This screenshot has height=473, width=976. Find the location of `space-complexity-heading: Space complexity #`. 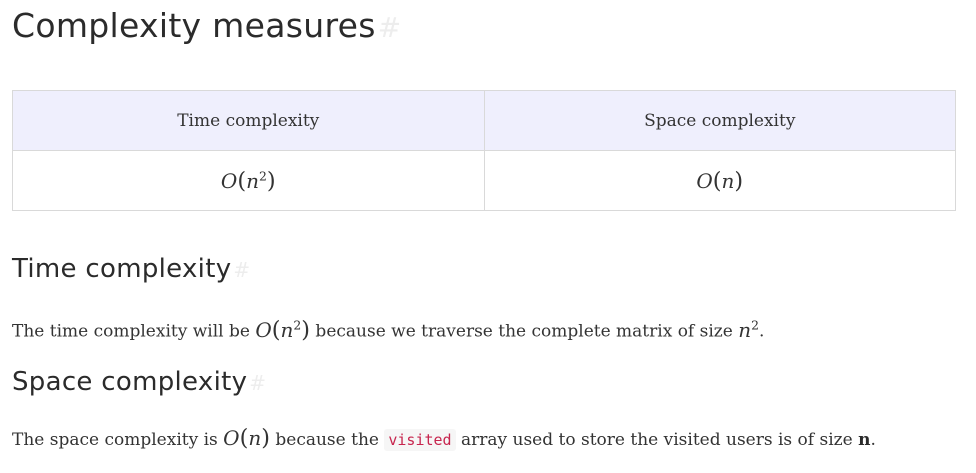

space-complexity-heading: Space complexity # is located at coordinates (139, 382).